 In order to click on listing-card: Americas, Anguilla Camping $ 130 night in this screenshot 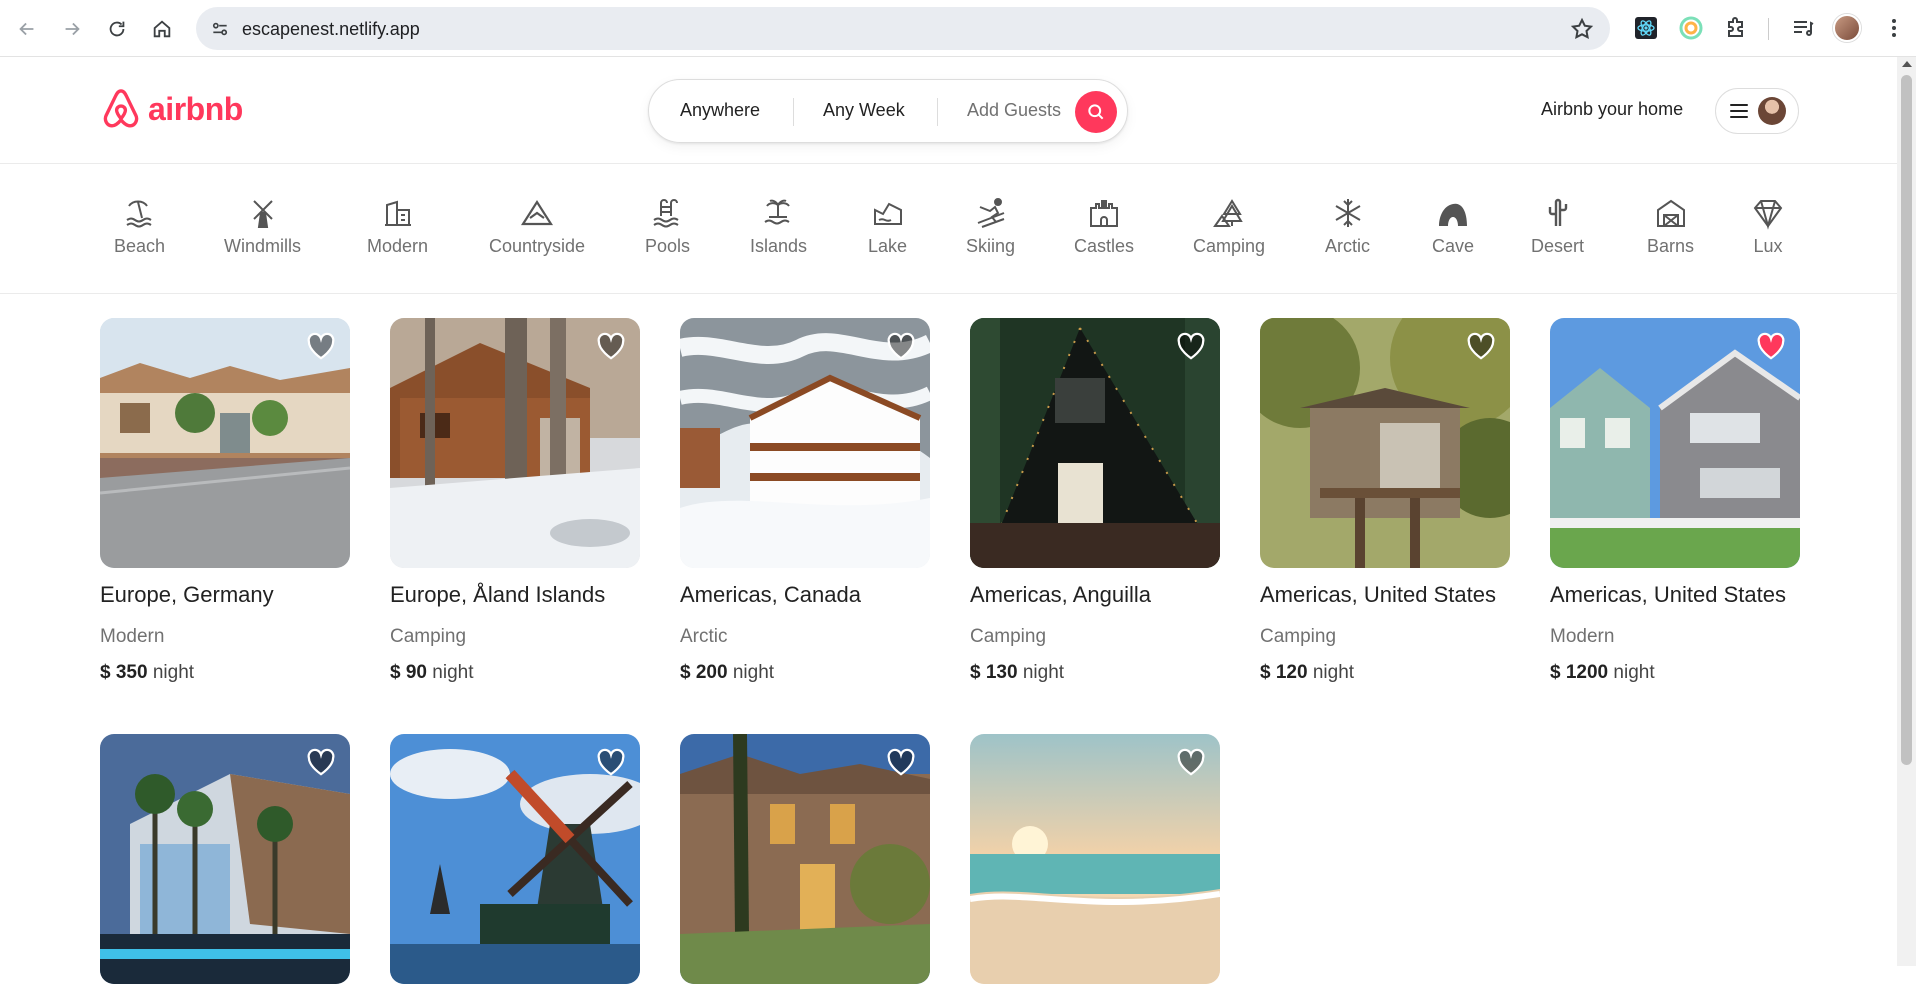, I will do `click(1095, 501)`.